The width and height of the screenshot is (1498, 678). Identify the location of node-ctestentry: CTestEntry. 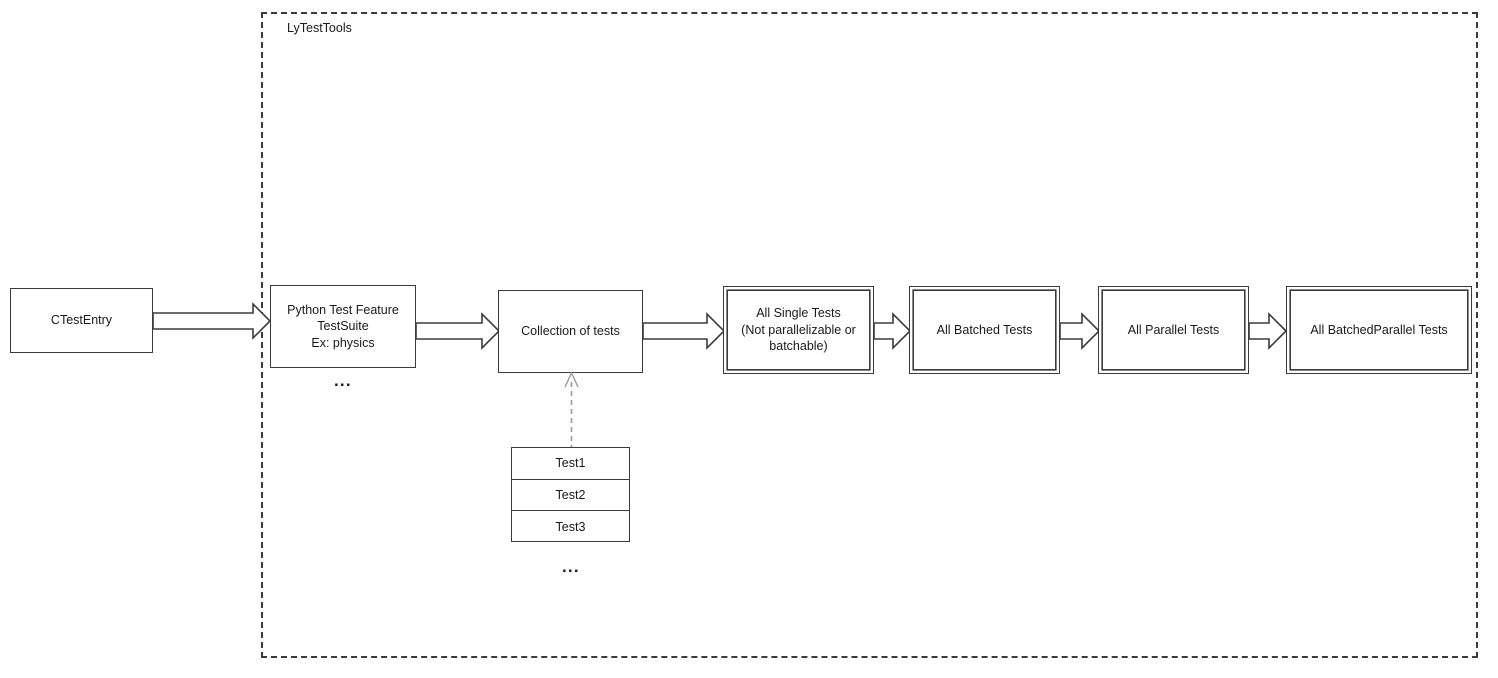
(81, 320).